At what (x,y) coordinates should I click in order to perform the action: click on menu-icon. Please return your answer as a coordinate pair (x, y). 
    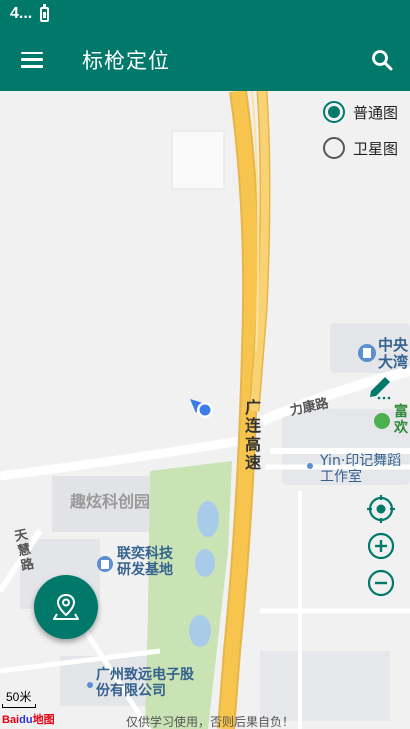
    Looking at the image, I should click on (32, 59).